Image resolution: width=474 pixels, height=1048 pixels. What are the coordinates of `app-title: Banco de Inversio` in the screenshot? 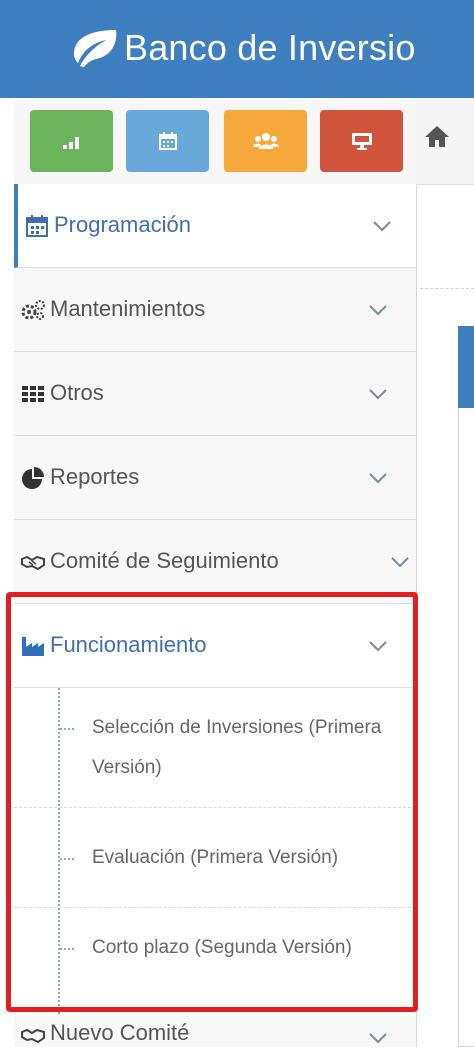 It's located at (270, 48).